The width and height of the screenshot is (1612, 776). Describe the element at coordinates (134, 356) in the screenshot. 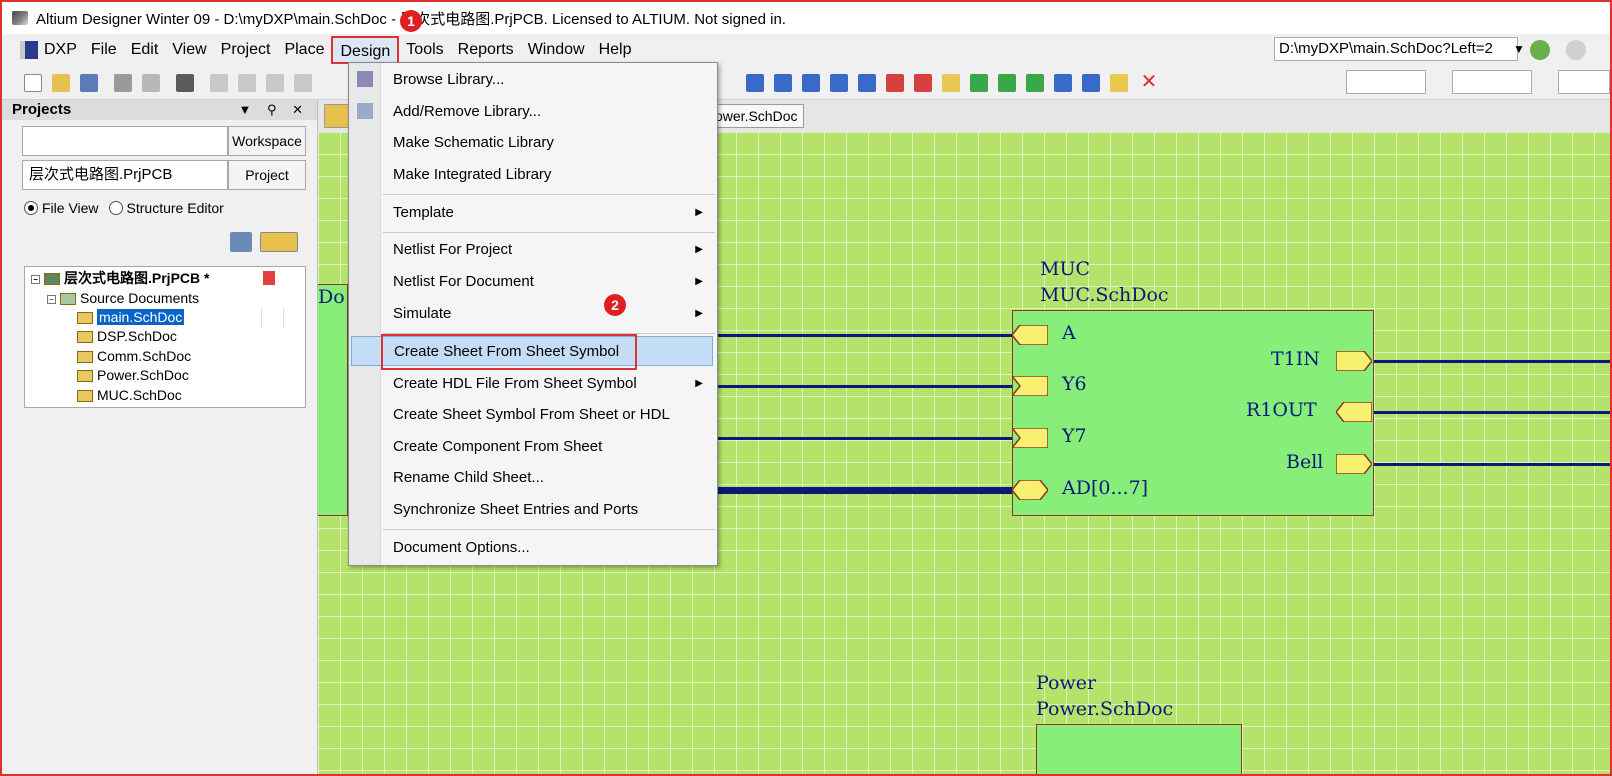

I see `tree-doc-comm: Comm.SchDoc` at that location.